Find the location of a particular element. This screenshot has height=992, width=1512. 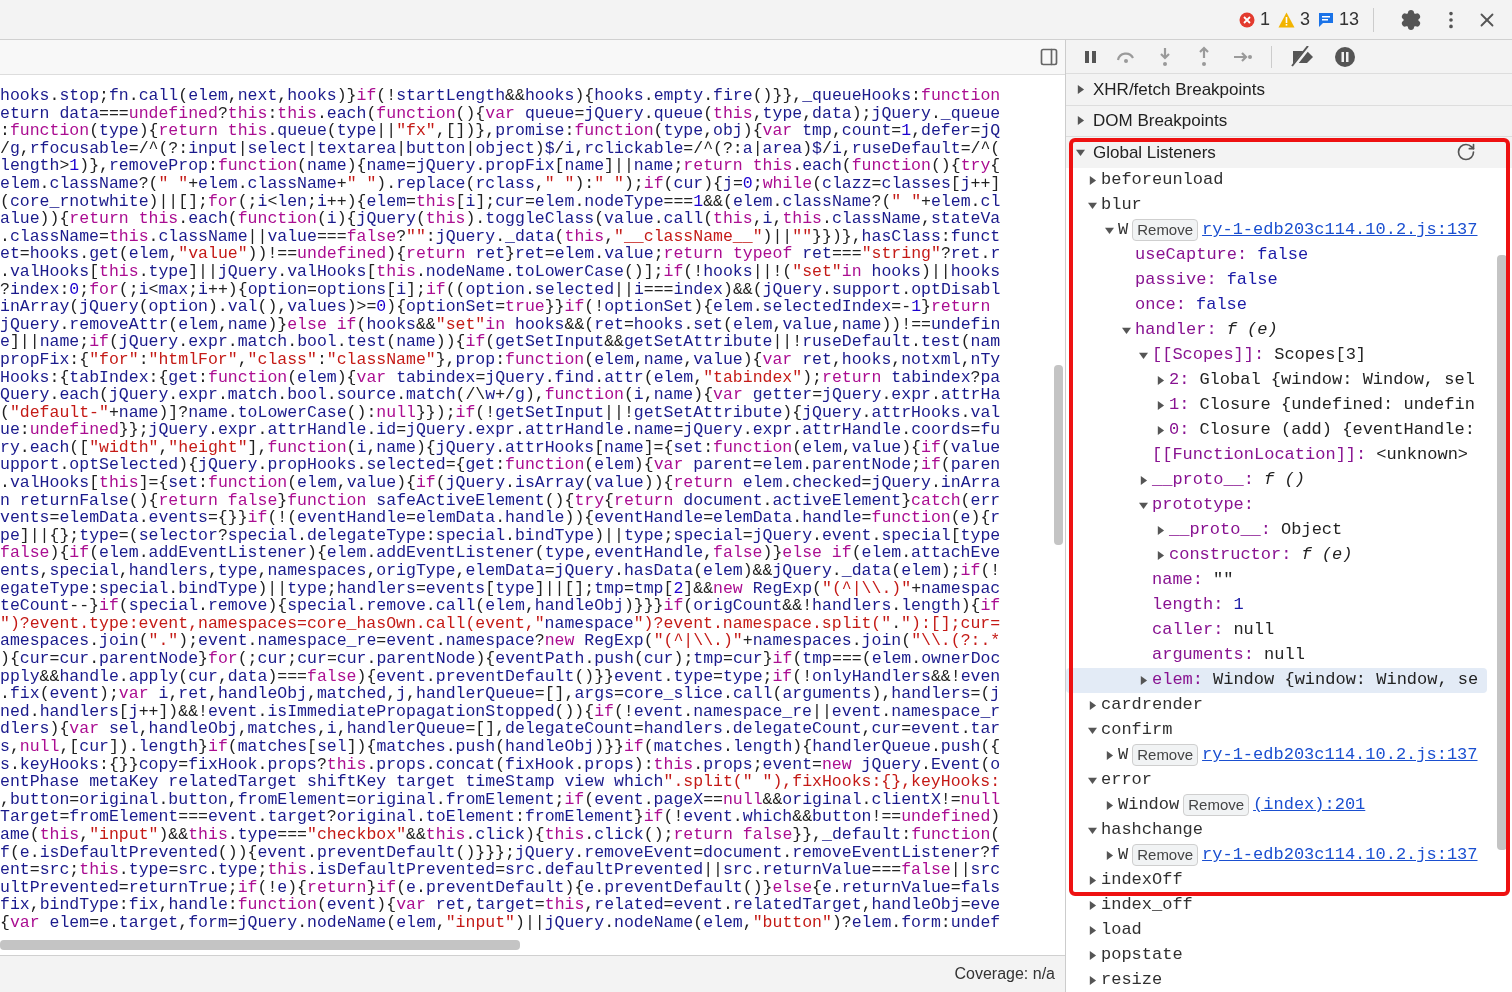

event-name: cardrender is located at coordinates (1152, 705).